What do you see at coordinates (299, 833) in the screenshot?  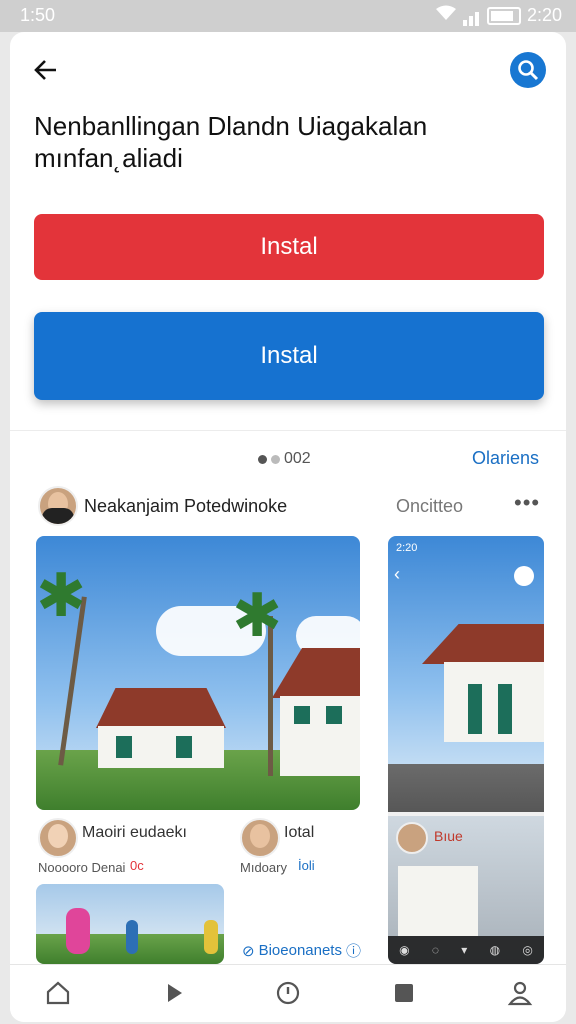 I see `grid-item-name: Iotal` at bounding box center [299, 833].